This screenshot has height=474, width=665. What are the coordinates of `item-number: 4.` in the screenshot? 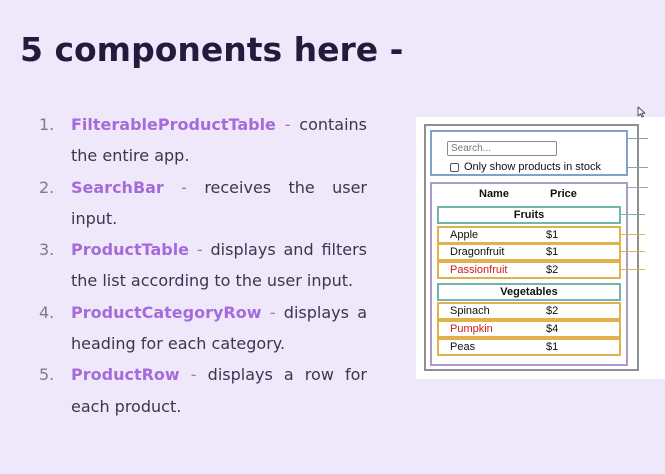 It's located at (47, 312).